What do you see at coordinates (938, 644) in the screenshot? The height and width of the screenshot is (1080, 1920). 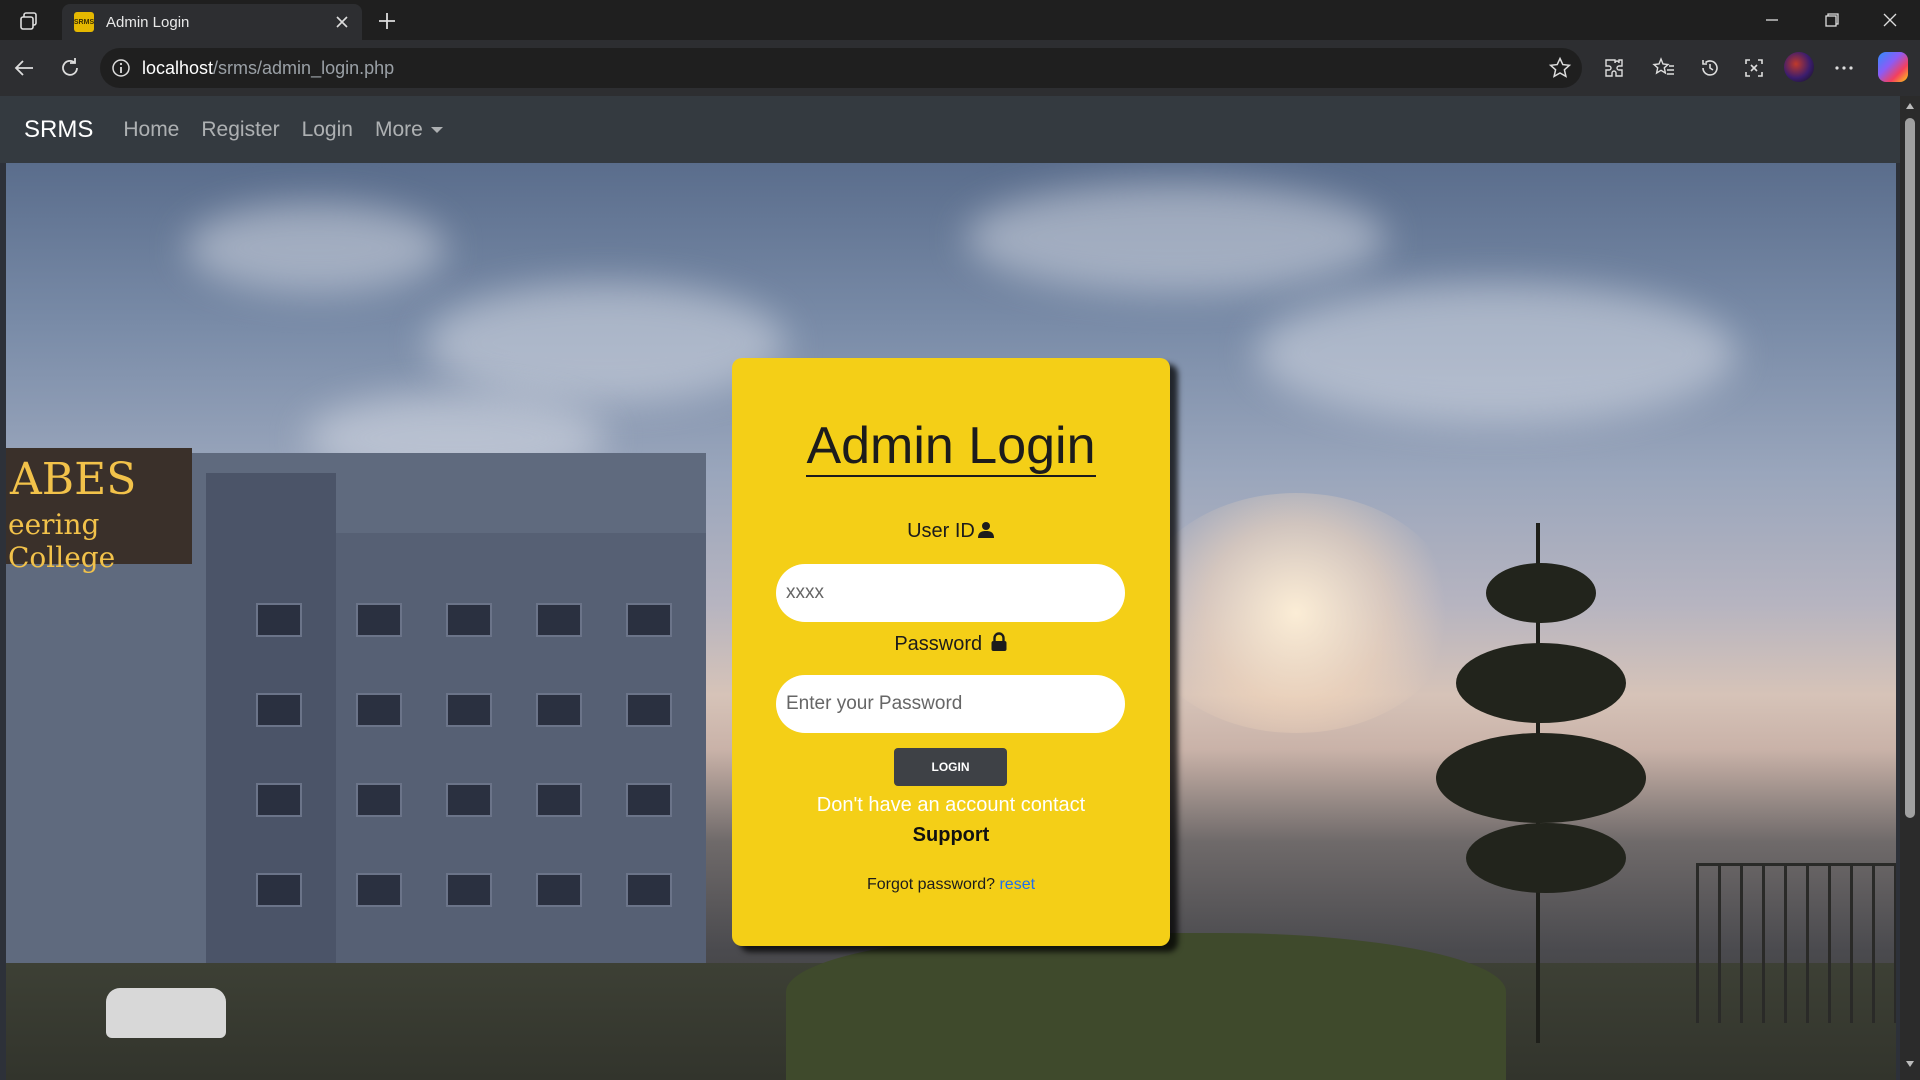 I see `password-label-text: Password` at bounding box center [938, 644].